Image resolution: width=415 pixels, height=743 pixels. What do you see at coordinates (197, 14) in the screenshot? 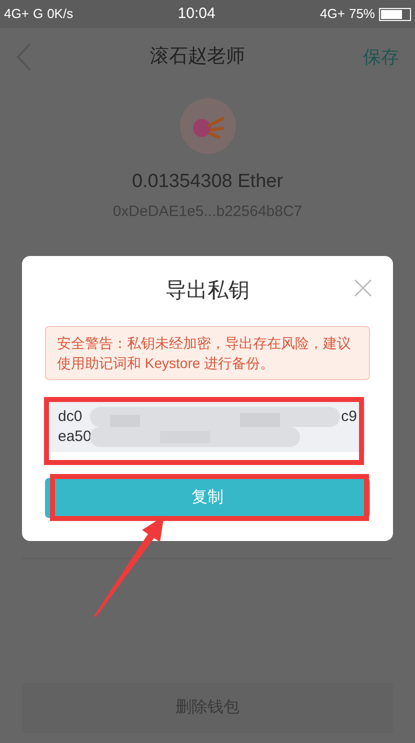
I see `clock: 10:04` at bounding box center [197, 14].